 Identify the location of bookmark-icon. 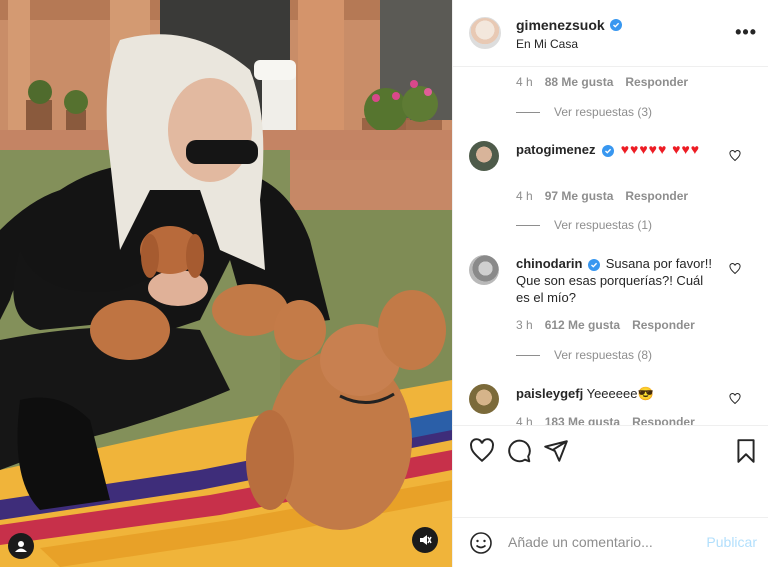
(746, 451).